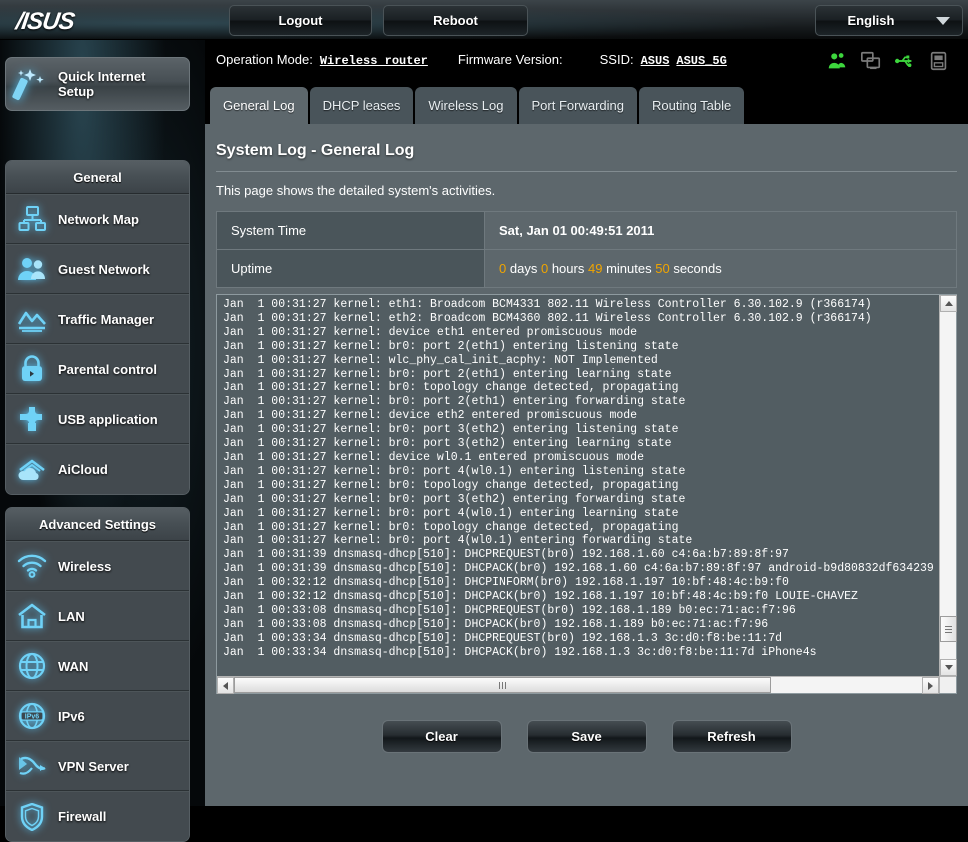 The width and height of the screenshot is (968, 842). Describe the element at coordinates (32, 566) in the screenshot. I see `wireless-icon` at that location.